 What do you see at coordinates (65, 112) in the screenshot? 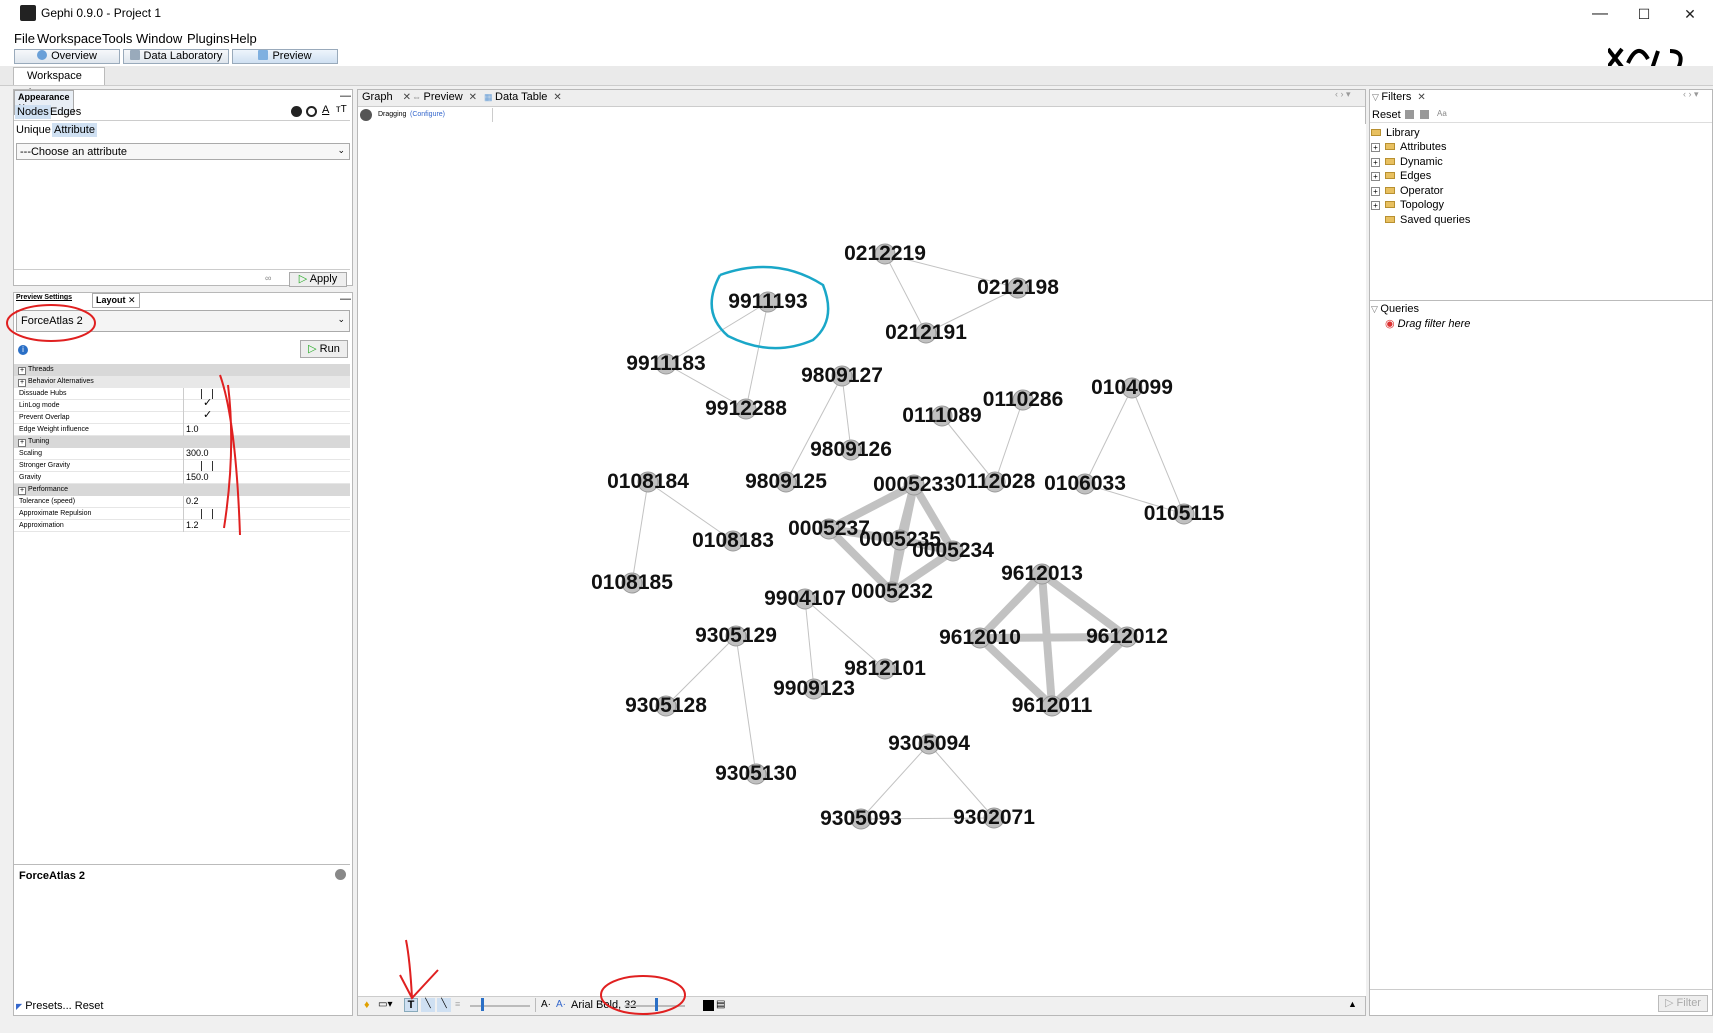
I see `edges-tab: Edges` at bounding box center [65, 112].